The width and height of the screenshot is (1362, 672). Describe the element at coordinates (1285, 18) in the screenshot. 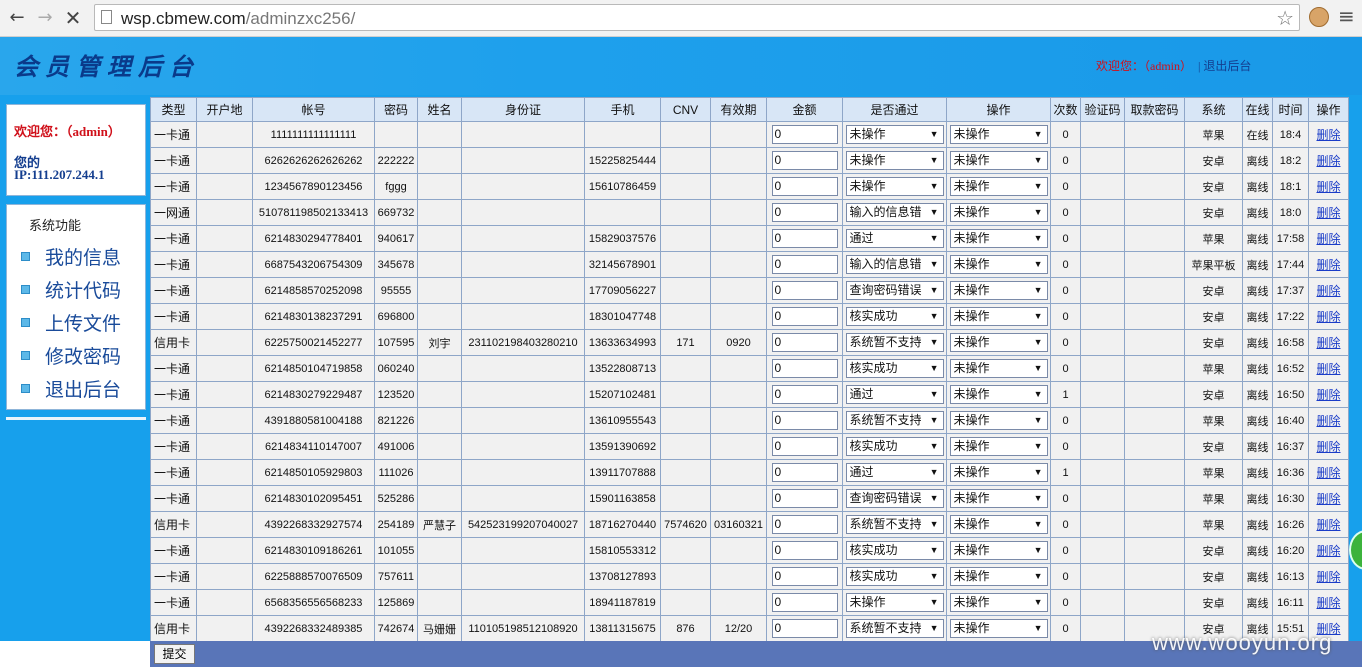

I see `star-bookmark-icon: ☆` at that location.